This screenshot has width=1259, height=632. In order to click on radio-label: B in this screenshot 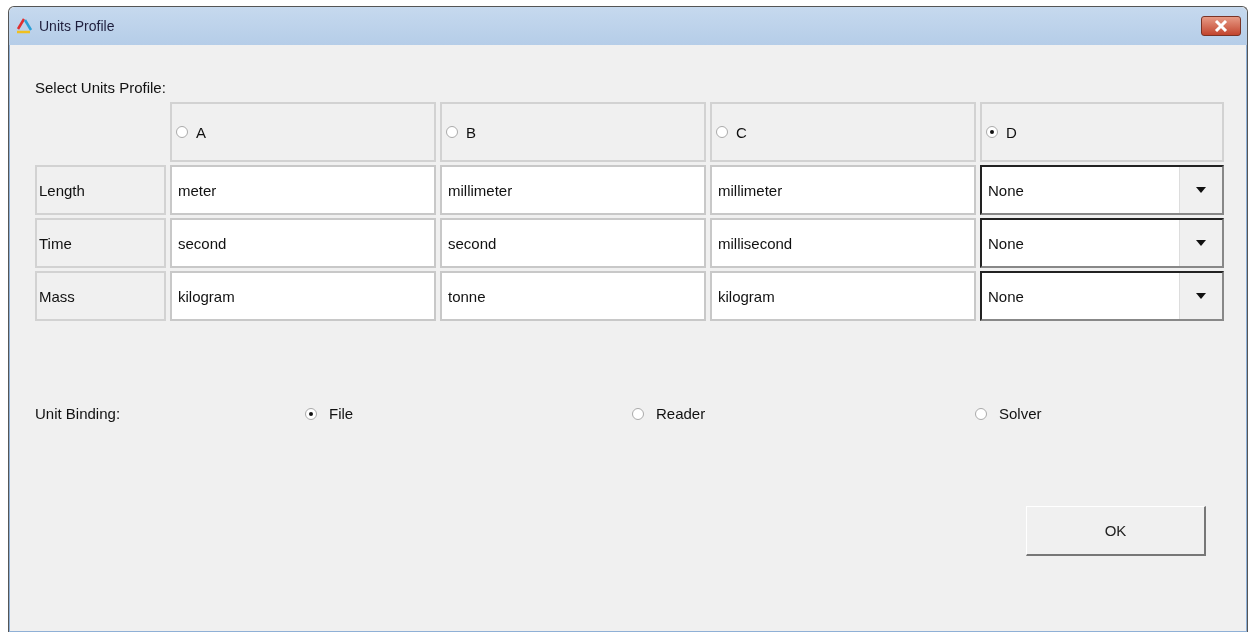, I will do `click(471, 132)`.